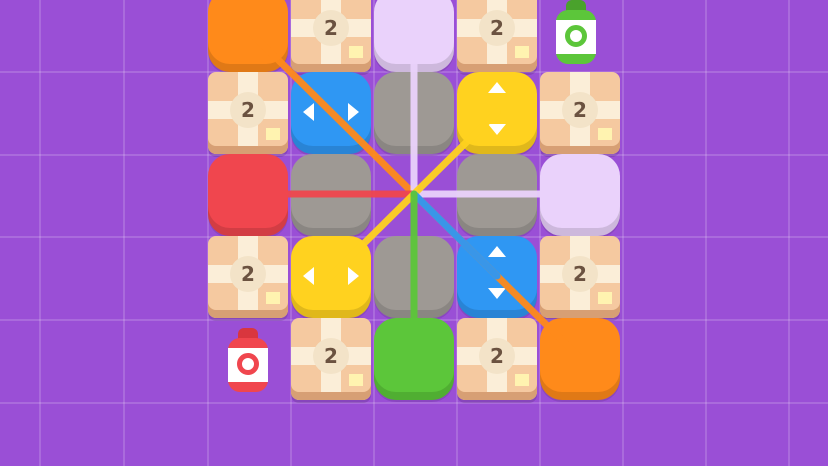 The width and height of the screenshot is (828, 466). I want to click on green-spray-can, so click(576, 33).